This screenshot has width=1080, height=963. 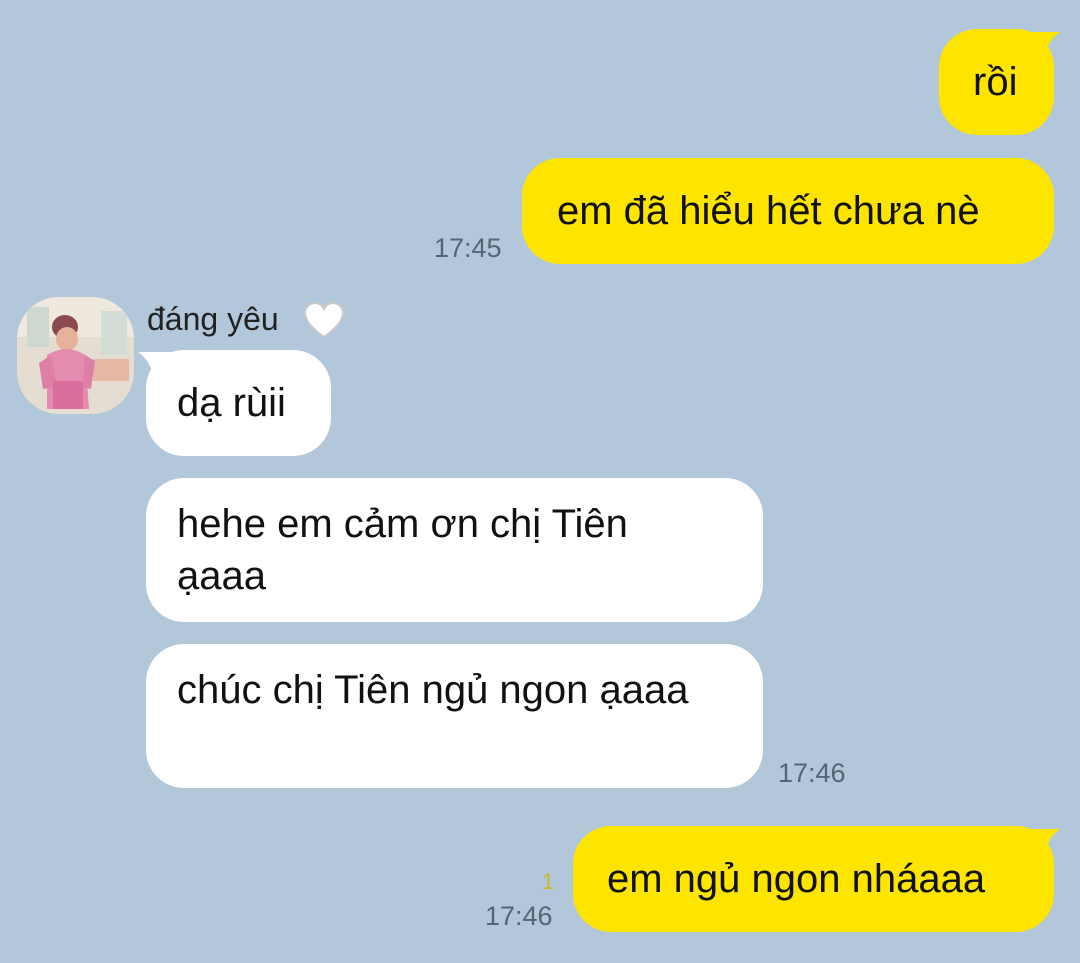 I want to click on contact-name: đáng yêu, so click(x=213, y=319).